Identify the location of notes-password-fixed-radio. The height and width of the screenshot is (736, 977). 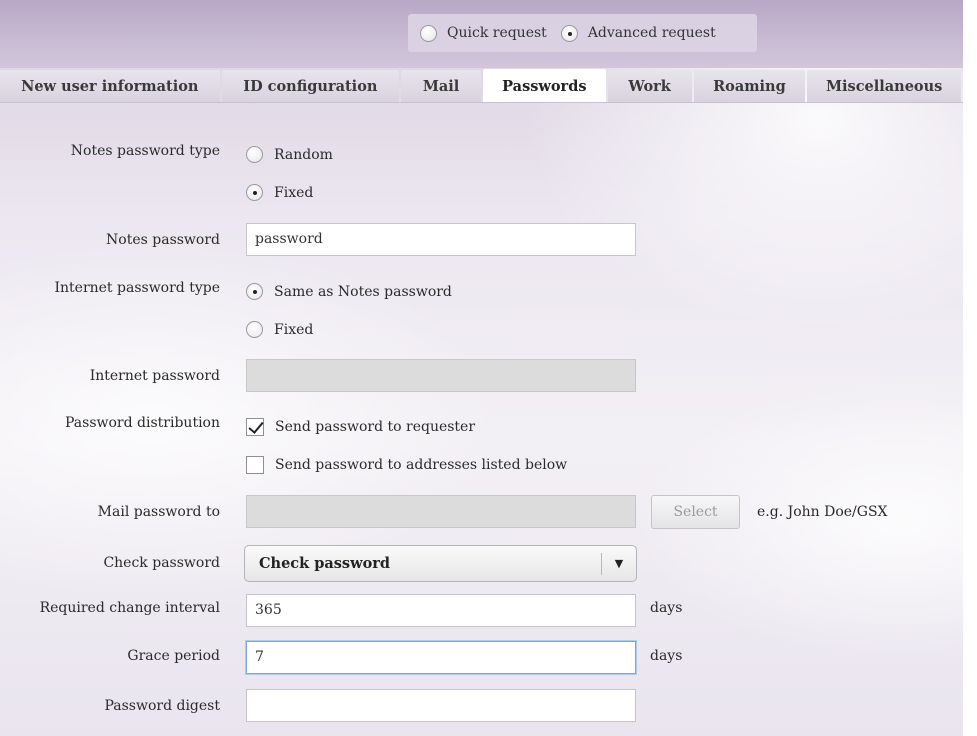
(254, 192).